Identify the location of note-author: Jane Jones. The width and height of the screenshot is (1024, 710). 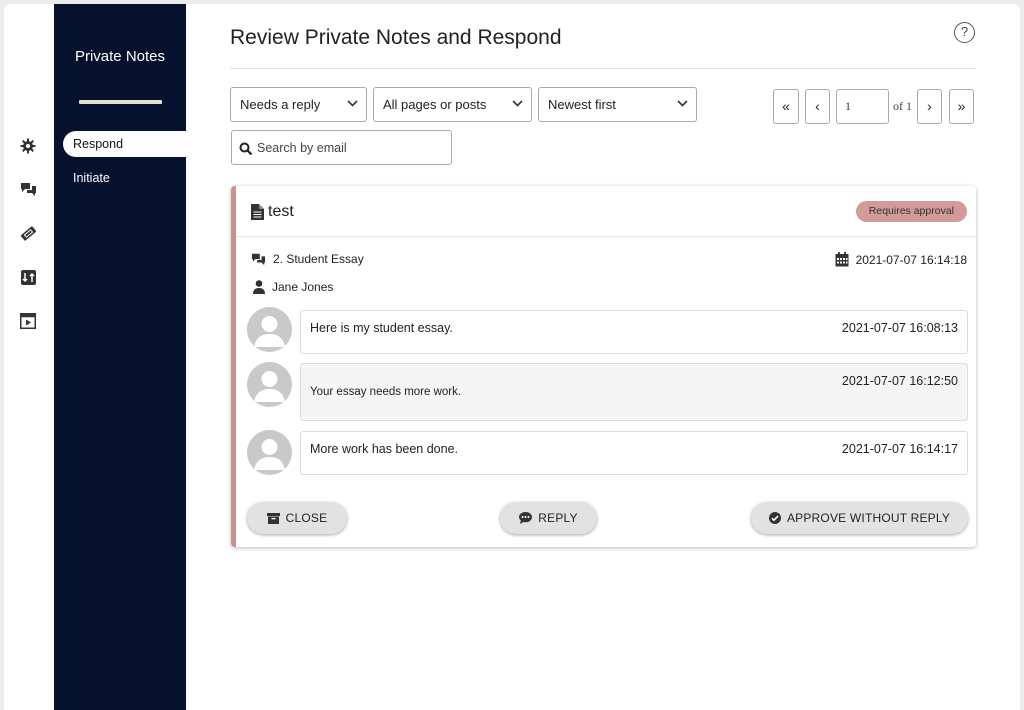
(293, 287).